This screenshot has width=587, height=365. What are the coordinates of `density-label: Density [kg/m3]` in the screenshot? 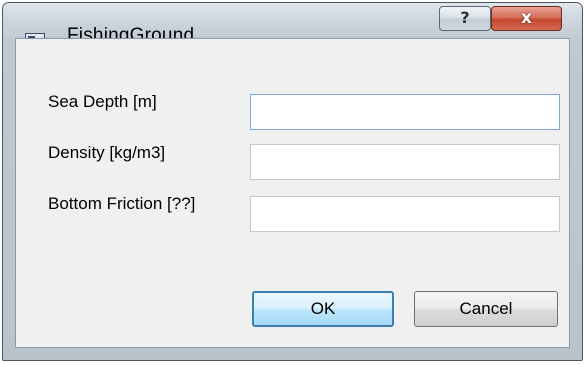 It's located at (107, 152).